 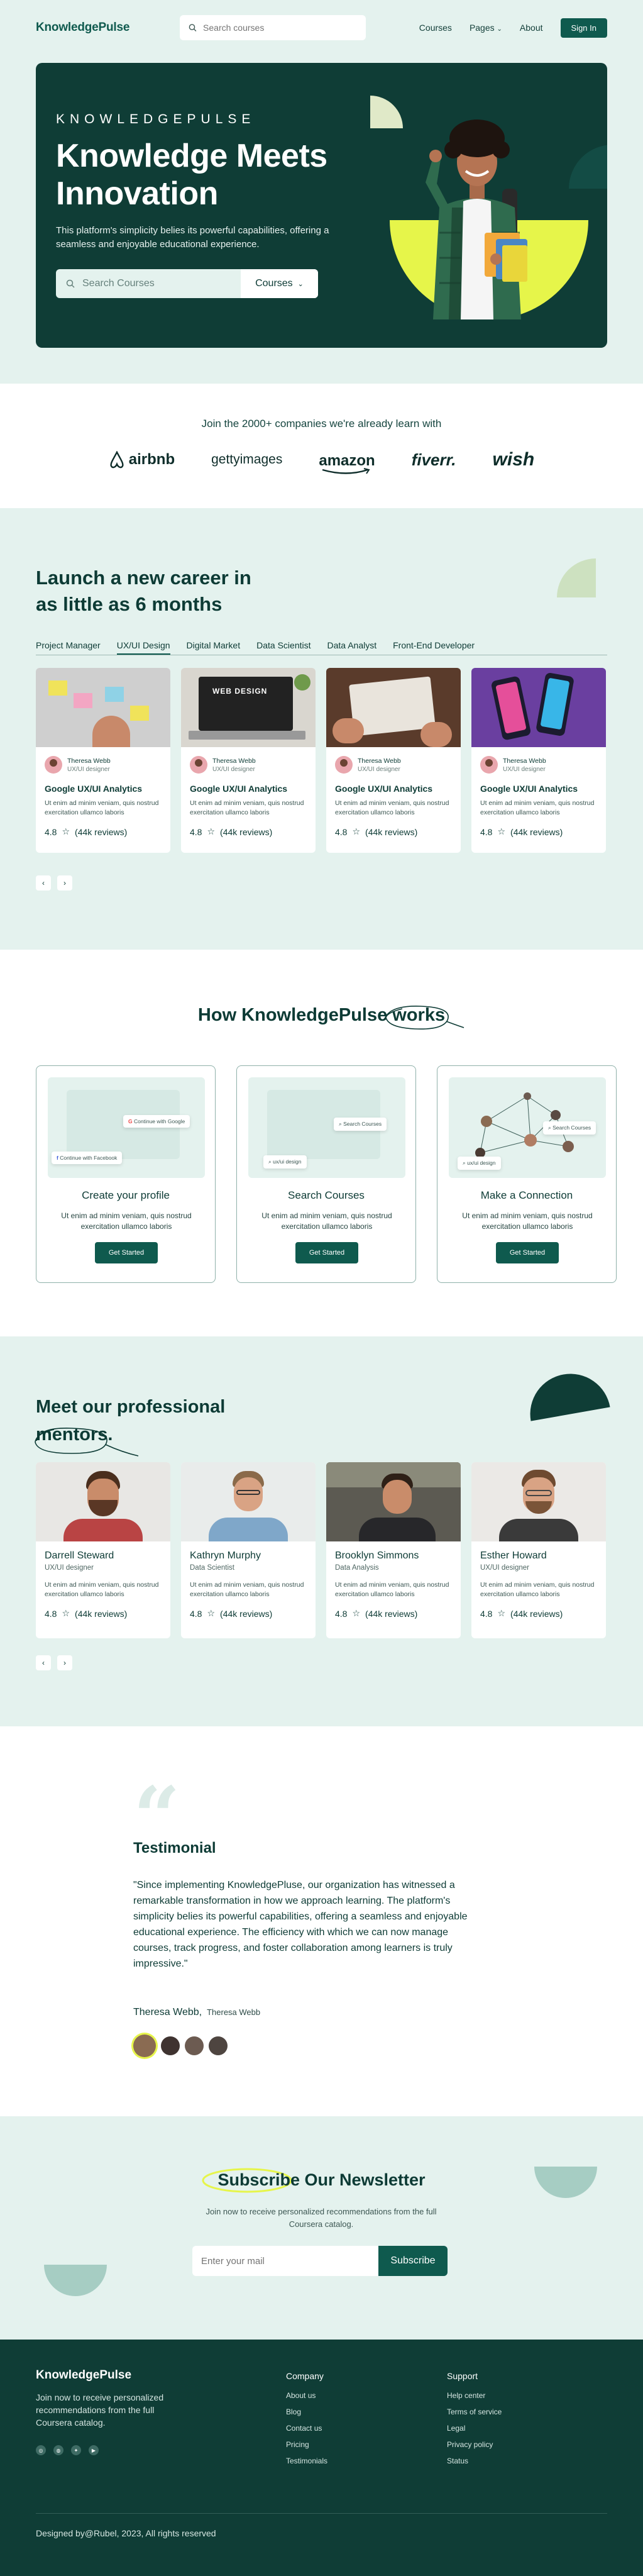 What do you see at coordinates (486, 28) in the screenshot?
I see `nav-link-pages: Pages ⌄` at bounding box center [486, 28].